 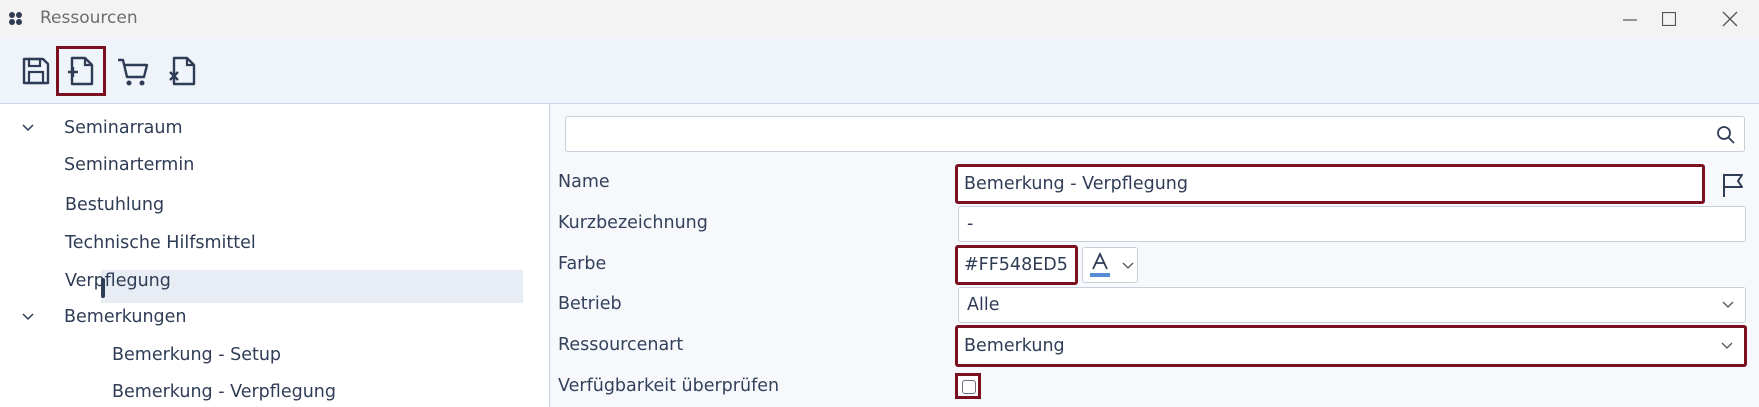 I want to click on tree-item-bestuhlung: Bestuhlung, so click(x=114, y=205).